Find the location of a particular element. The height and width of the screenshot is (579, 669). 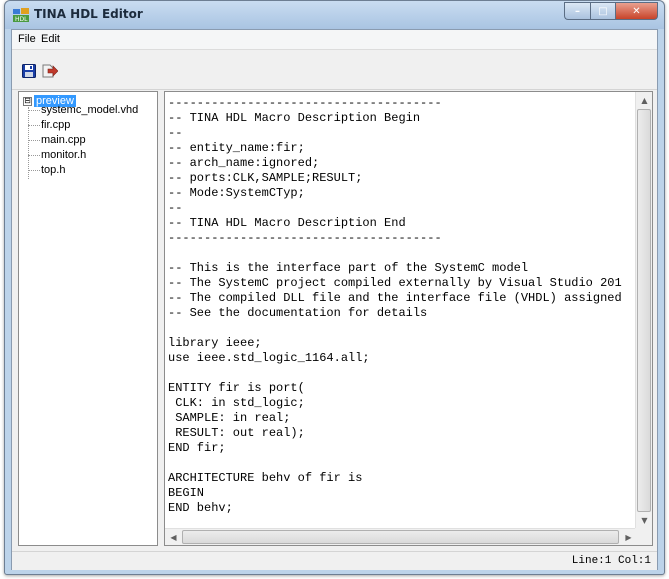

save-button is located at coordinates (29, 71).